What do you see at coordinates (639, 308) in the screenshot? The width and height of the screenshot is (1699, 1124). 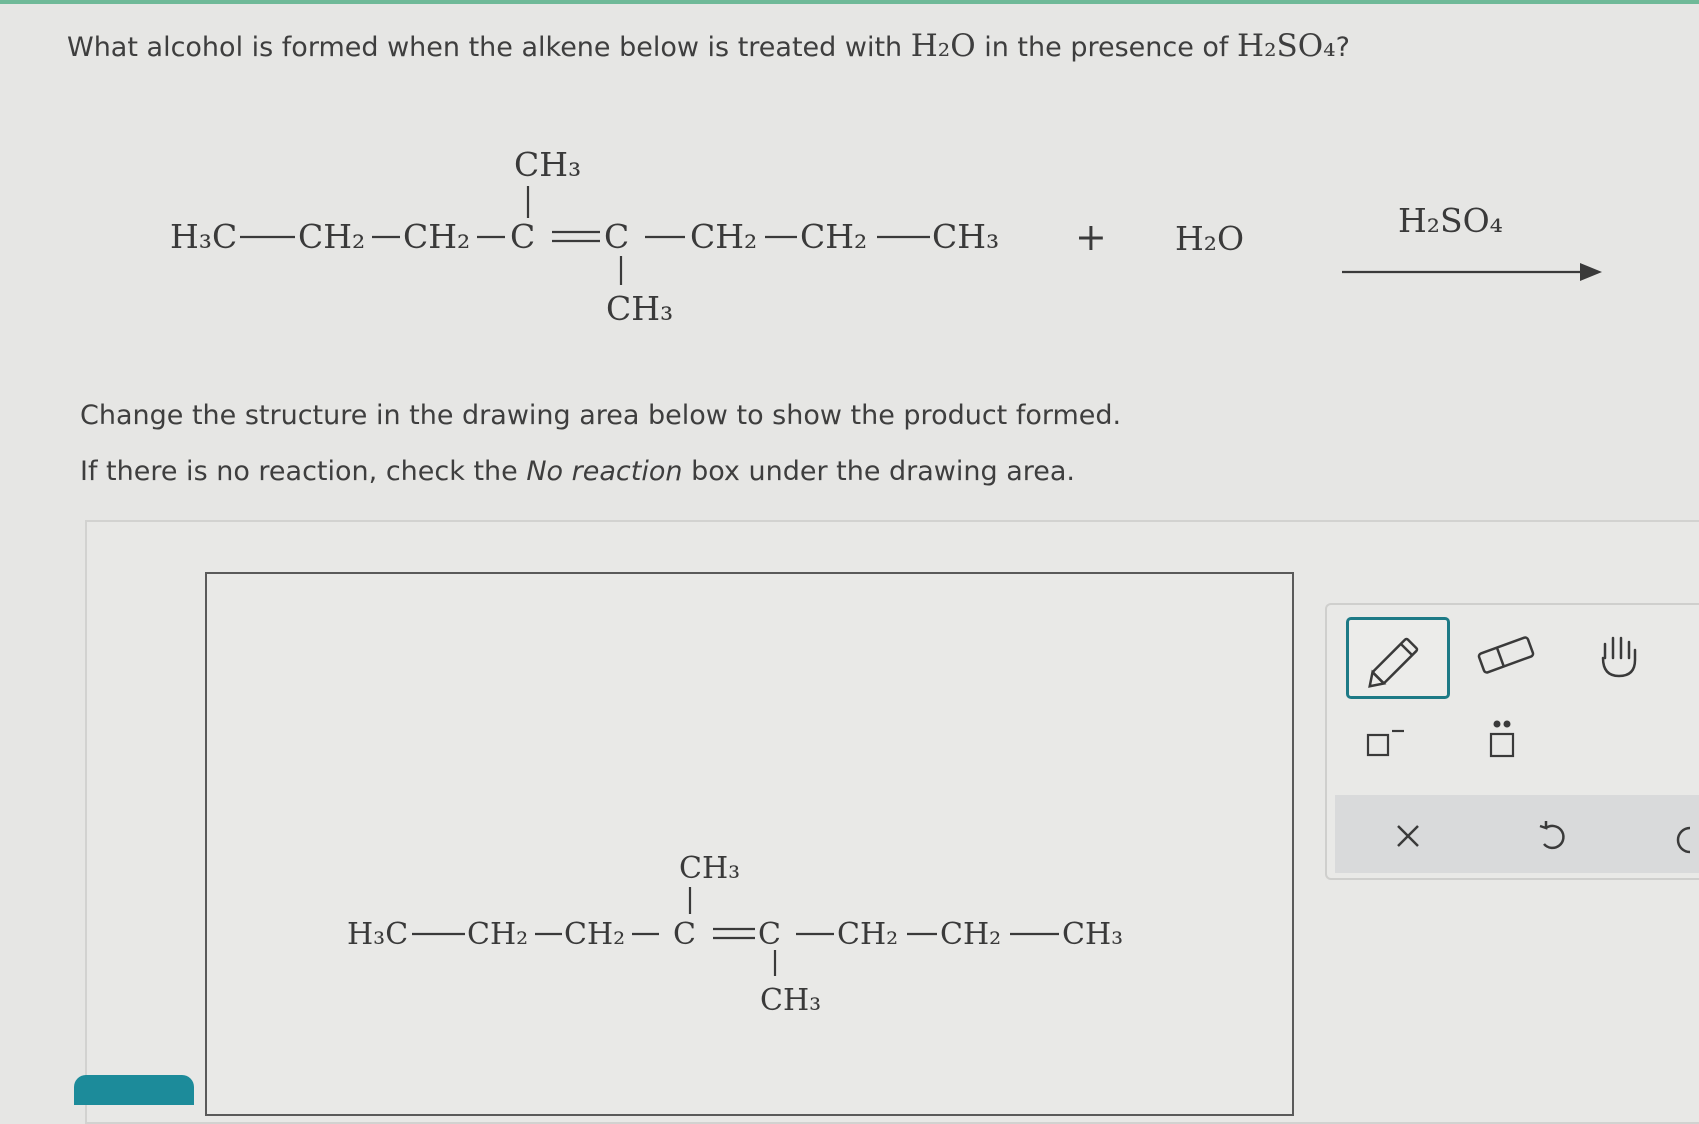 I see `reaction-bottom-substituent: CH₃` at bounding box center [639, 308].